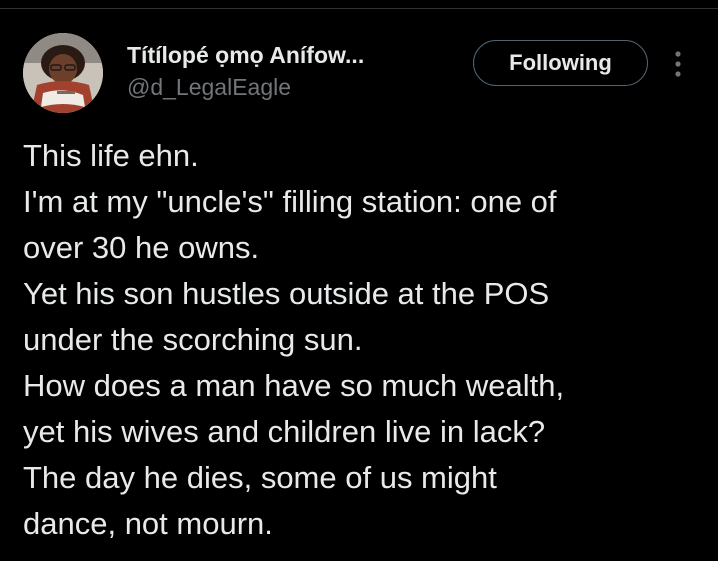 The width and height of the screenshot is (718, 561). Describe the element at coordinates (284, 431) in the screenshot. I see `tweet-line: yet his wives and children live in lack?` at that location.